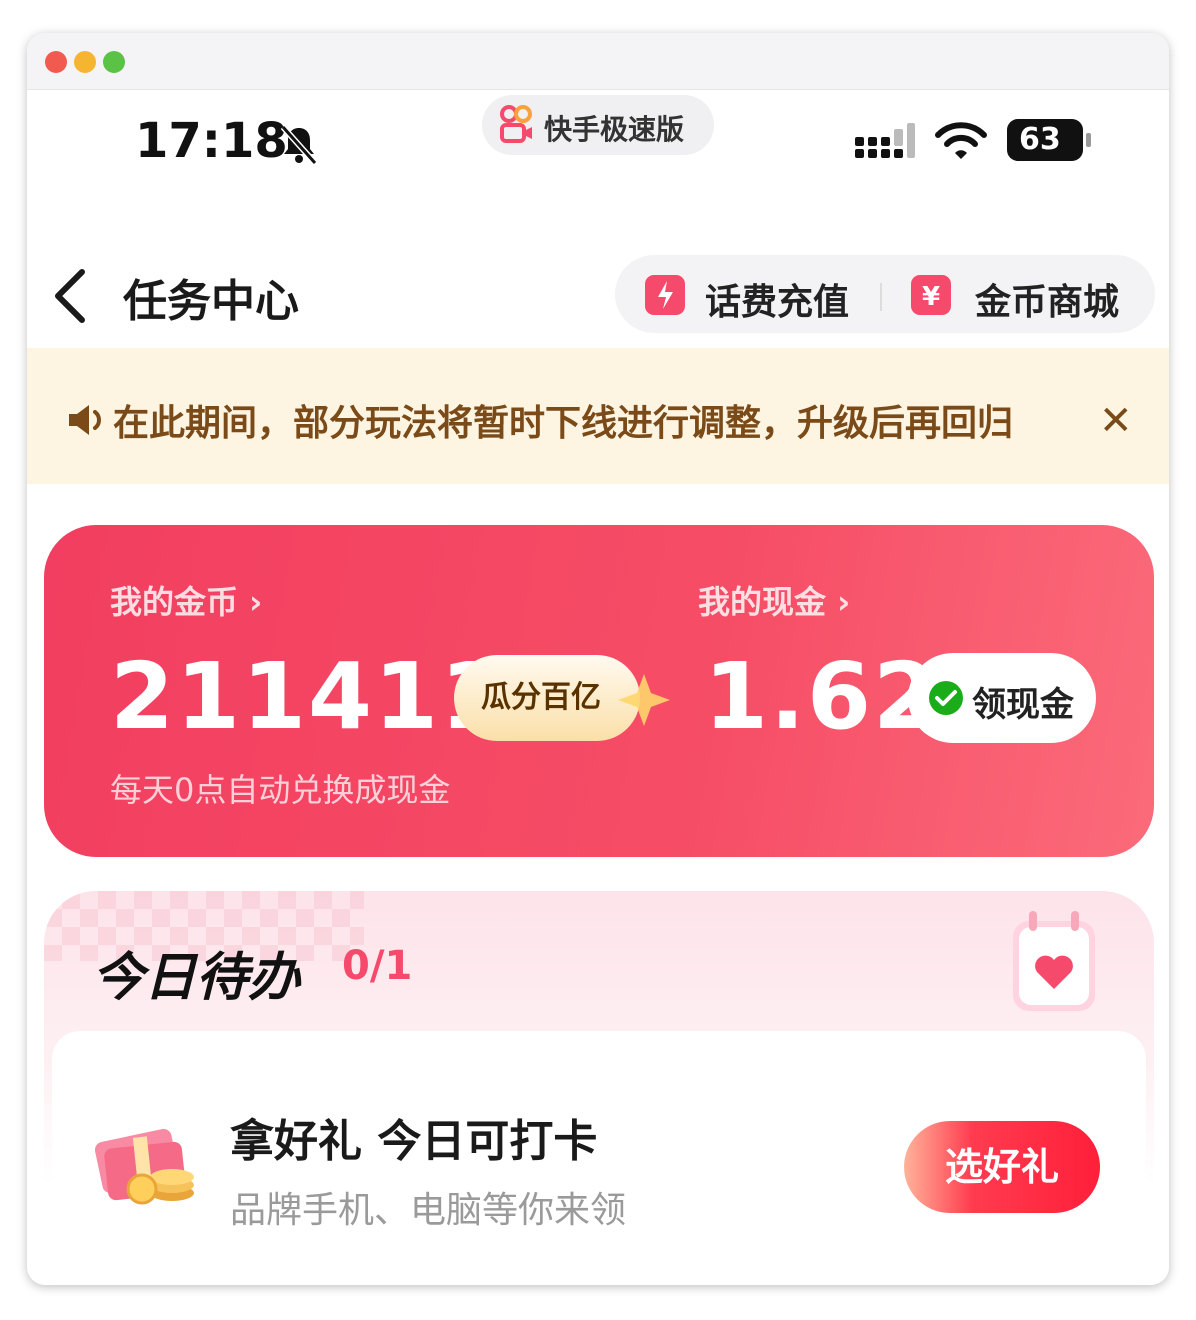 The image size is (1196, 1320). I want to click on close-icon: ✕, so click(1116, 421).